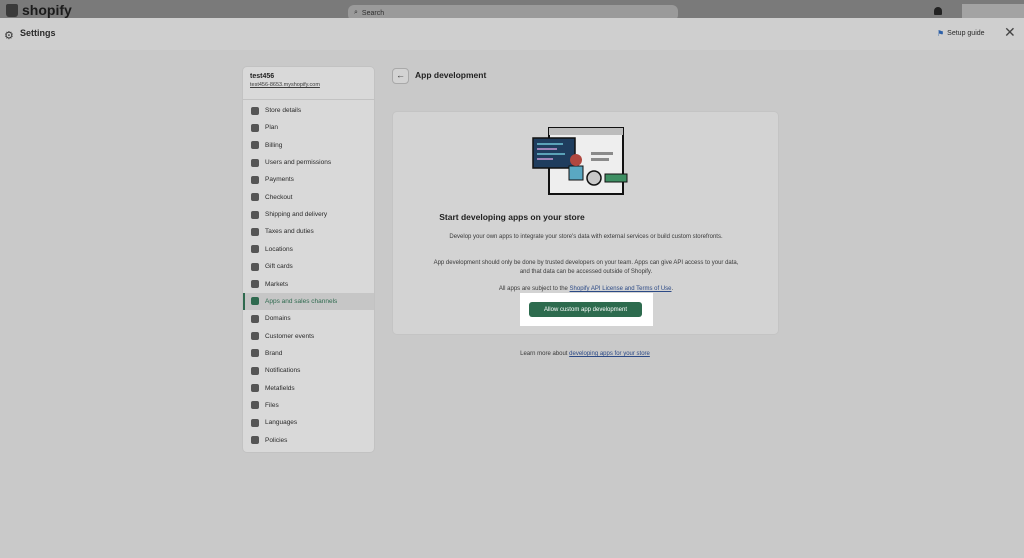 The image size is (1024, 558). What do you see at coordinates (301, 301) in the screenshot?
I see `sidebar-item-label: Apps and sales channels` at bounding box center [301, 301].